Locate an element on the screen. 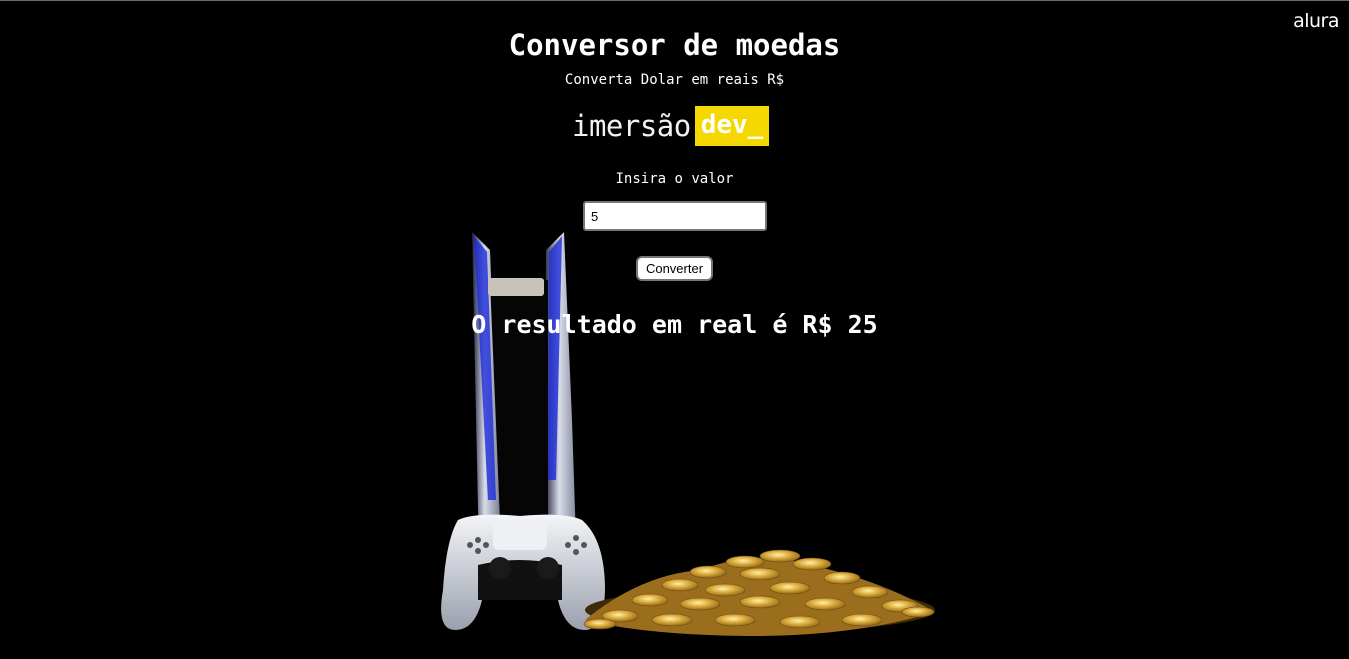 This screenshot has height=659, width=1349. value-label: Insira o valor is located at coordinates (674, 179).